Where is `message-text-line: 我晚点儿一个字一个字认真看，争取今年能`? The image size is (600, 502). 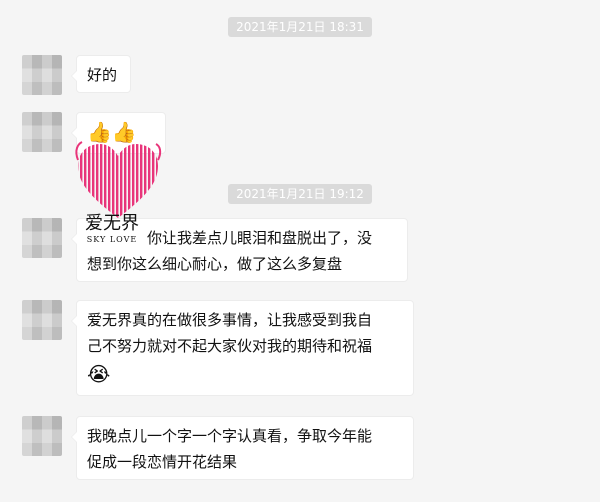
message-text-line: 我晚点儿一个字一个字认真看，争取今年能 is located at coordinates (230, 436).